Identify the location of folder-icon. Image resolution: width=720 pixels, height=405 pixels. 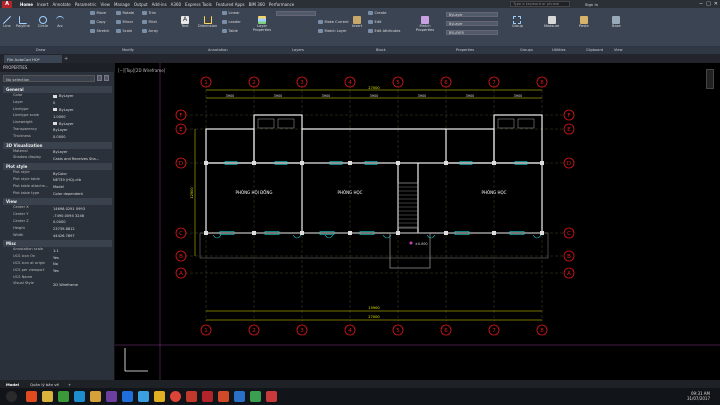
(47, 396).